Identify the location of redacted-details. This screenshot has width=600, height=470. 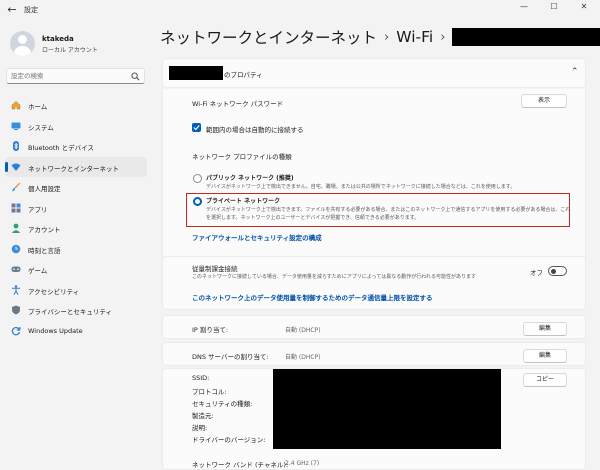
(387, 409).